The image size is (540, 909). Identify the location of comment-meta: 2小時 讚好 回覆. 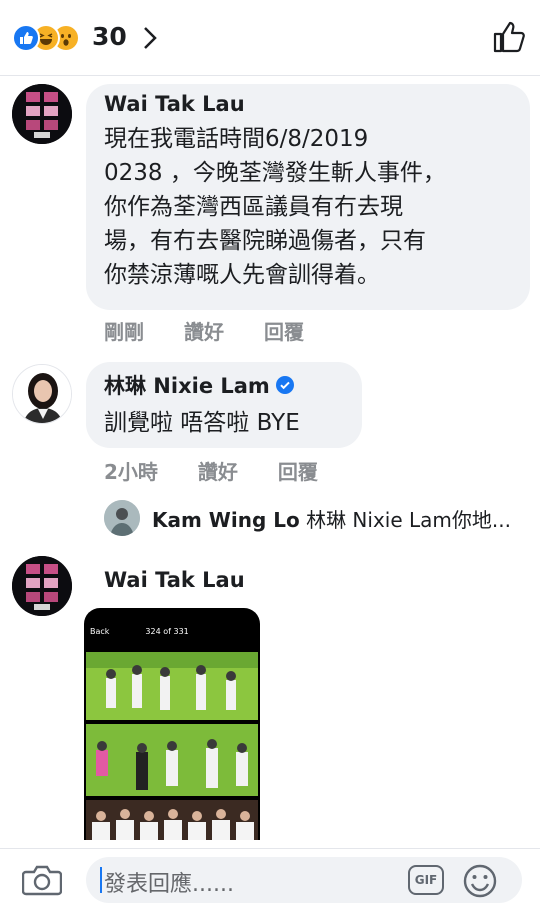
(231, 470).